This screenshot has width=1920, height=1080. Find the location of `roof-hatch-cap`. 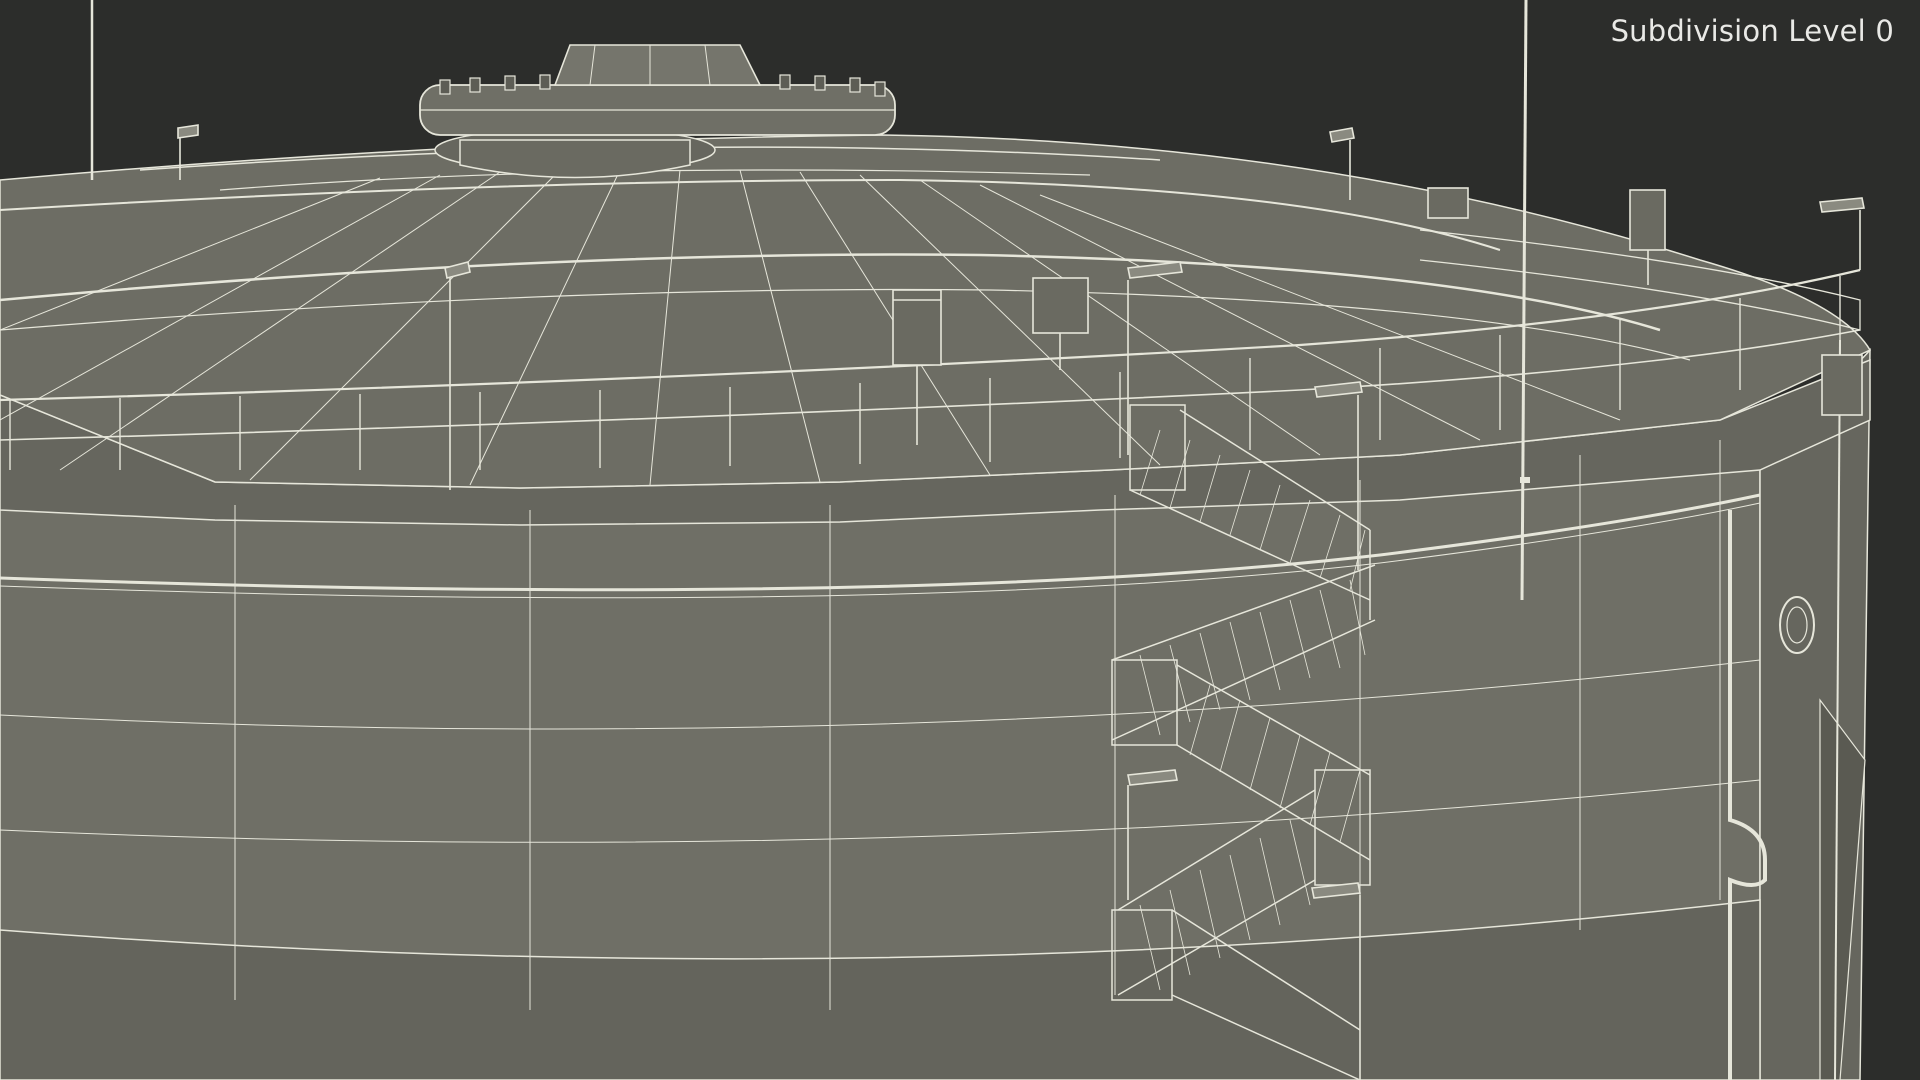

roof-hatch-cap is located at coordinates (657, 65).